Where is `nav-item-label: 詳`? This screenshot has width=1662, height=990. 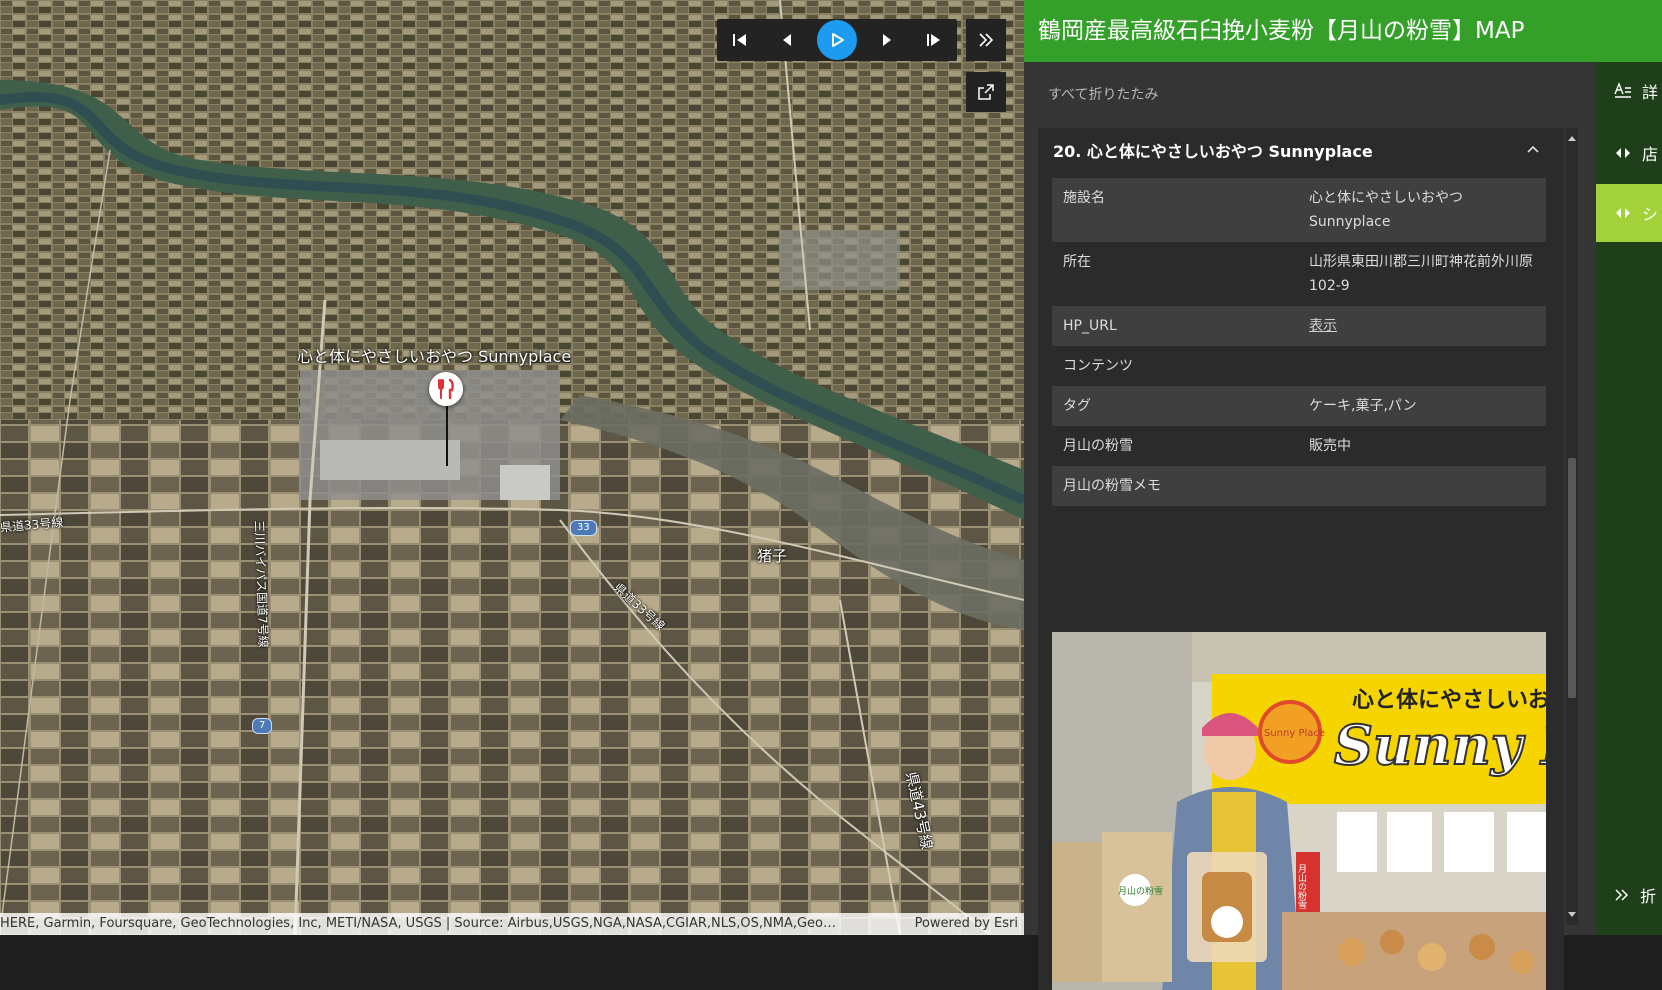 nav-item-label: 詳 is located at coordinates (1650, 92).